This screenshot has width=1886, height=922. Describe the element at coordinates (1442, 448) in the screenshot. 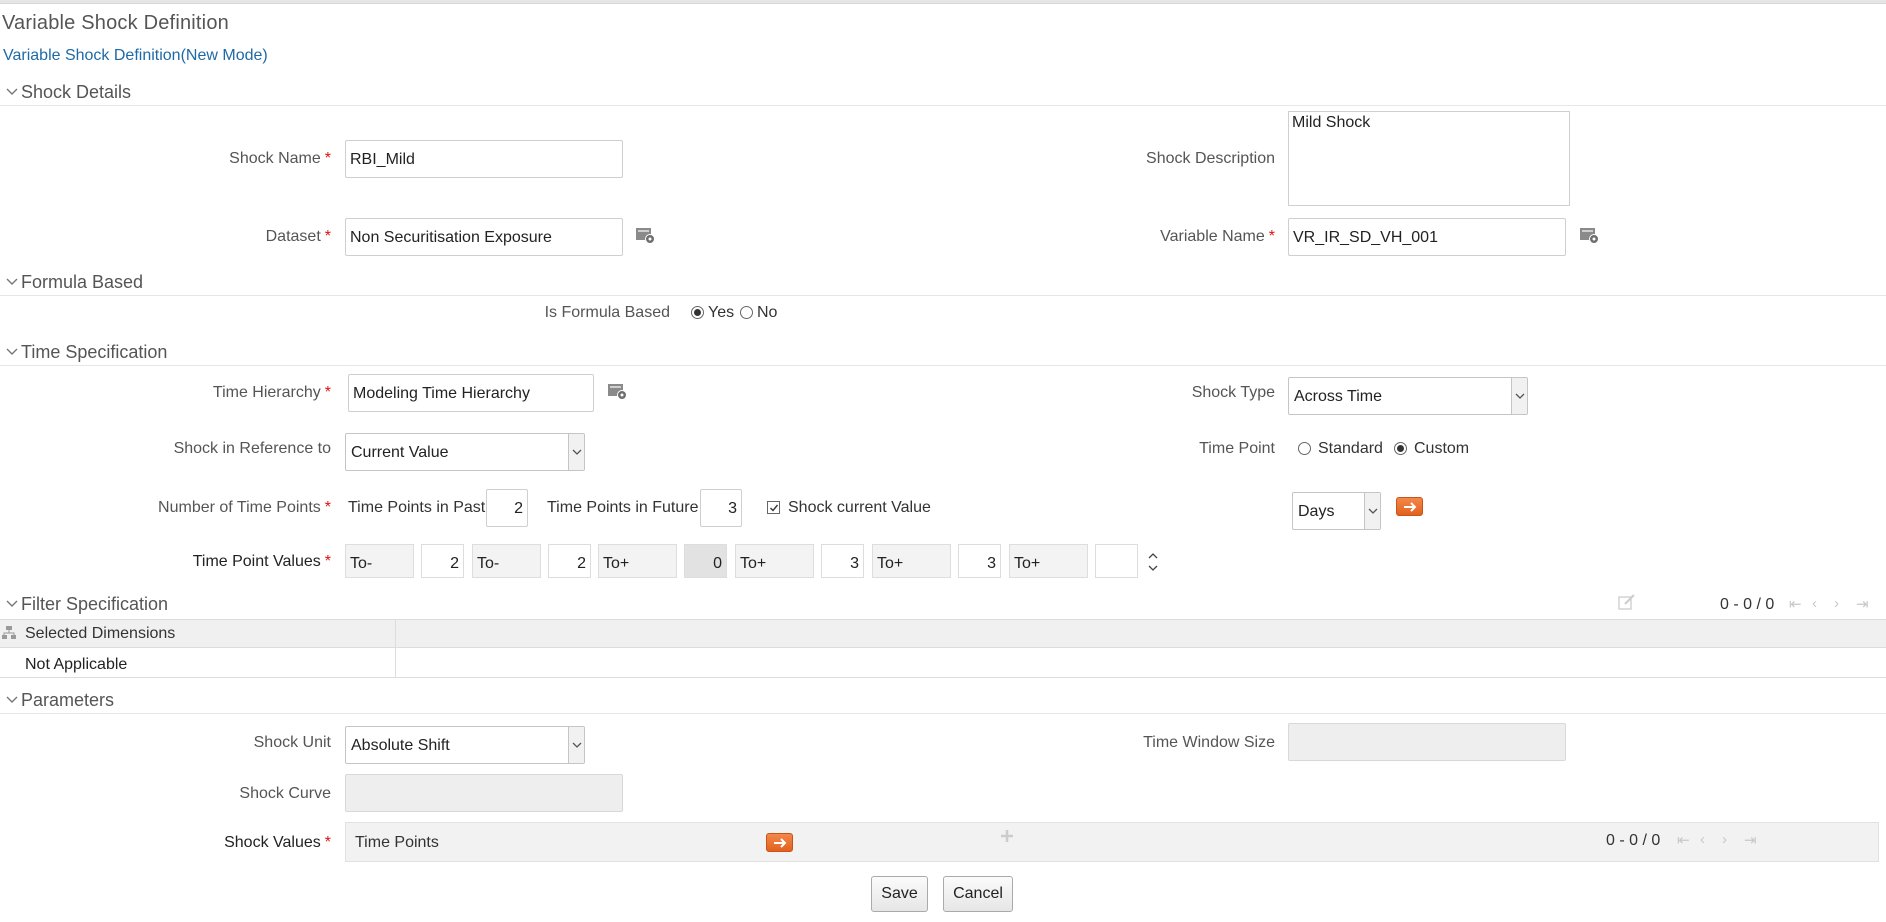

I see `time-point-custom-label: Custom` at that location.